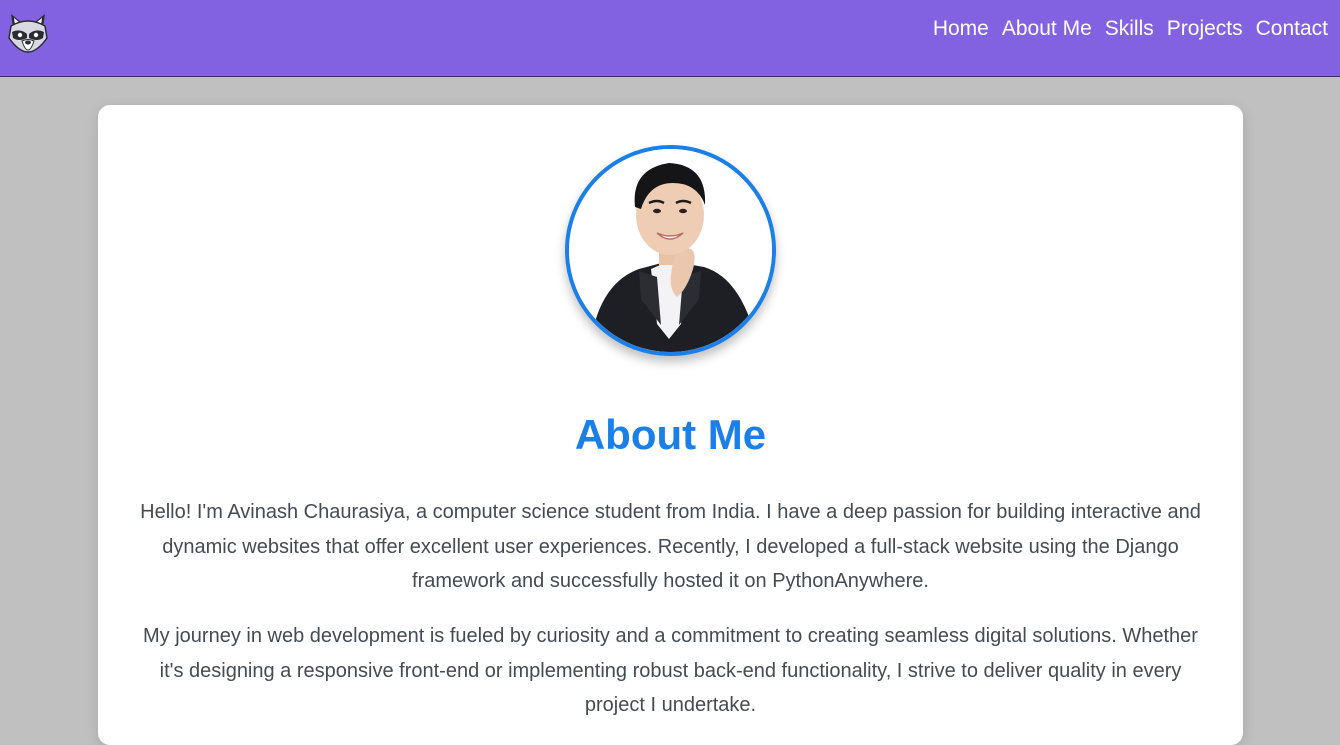  I want to click on nav-link-skills: Skills, so click(1129, 29).